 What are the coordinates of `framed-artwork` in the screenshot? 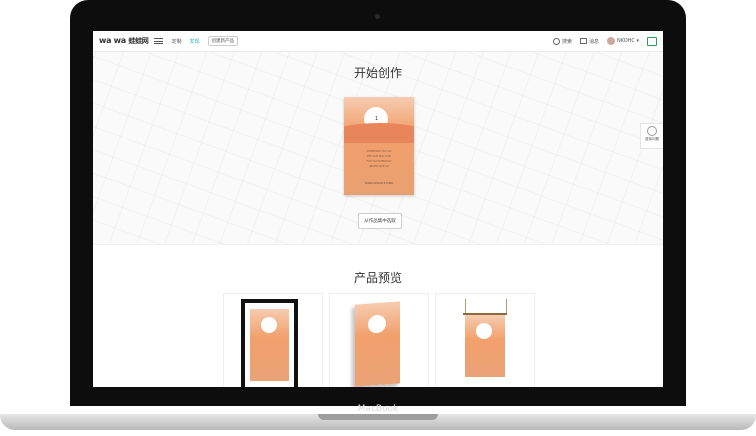 It's located at (269, 345).